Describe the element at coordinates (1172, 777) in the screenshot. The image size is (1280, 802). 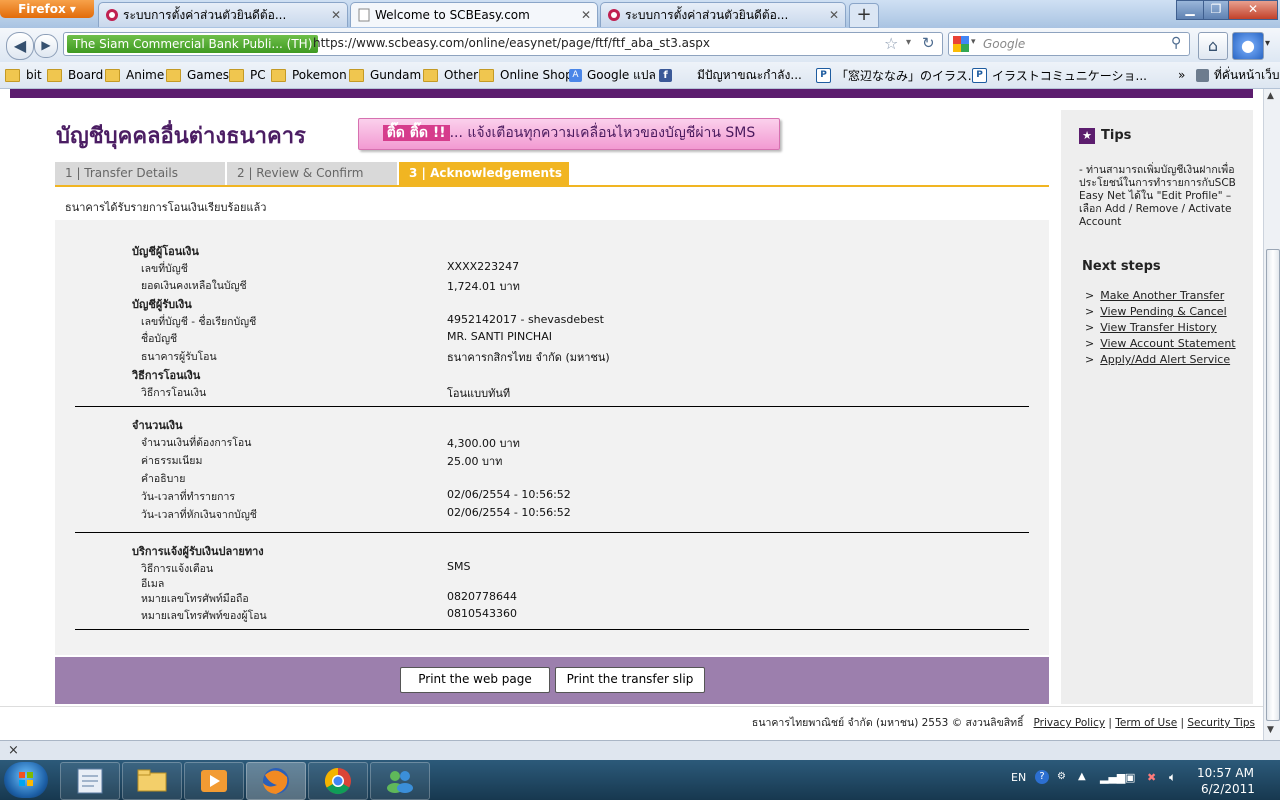
I see `volume-icon: 🔈︎` at that location.